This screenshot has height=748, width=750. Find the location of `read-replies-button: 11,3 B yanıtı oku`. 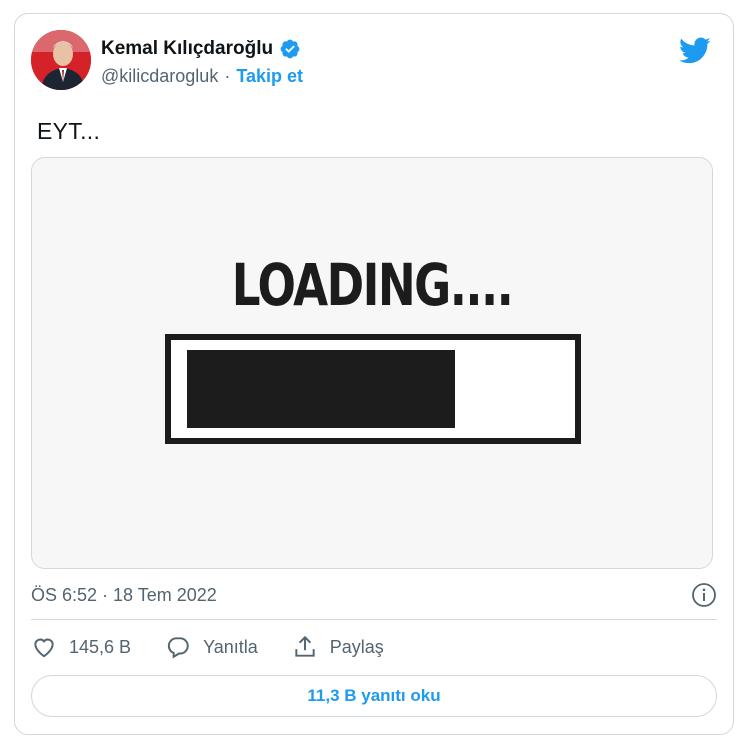

read-replies-button: 11,3 B yanıtı oku is located at coordinates (374, 696).